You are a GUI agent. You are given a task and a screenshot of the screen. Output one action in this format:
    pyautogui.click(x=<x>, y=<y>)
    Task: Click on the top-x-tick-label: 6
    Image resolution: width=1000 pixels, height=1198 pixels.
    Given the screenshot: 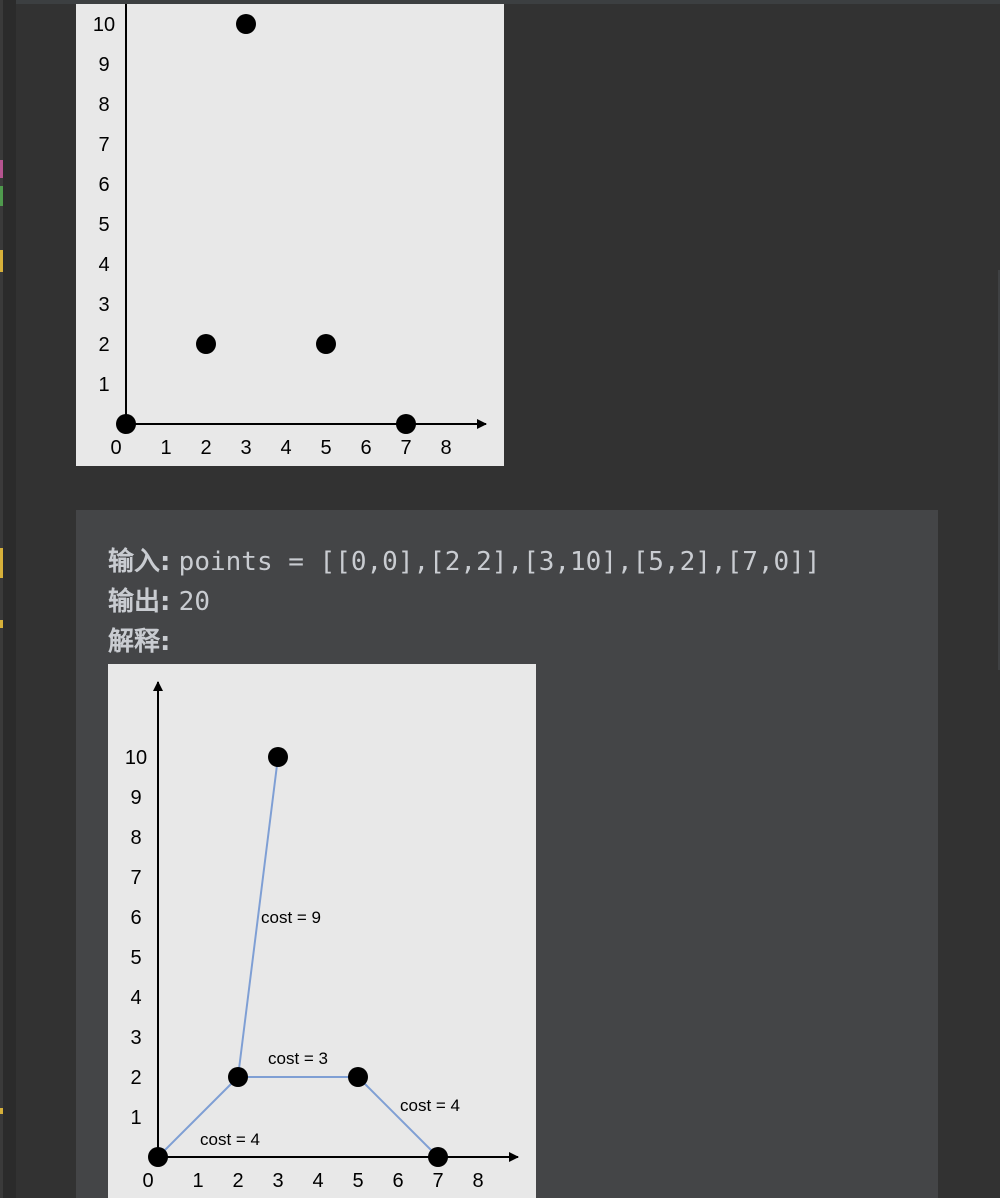 What is the action you would take?
    pyautogui.click(x=365, y=448)
    